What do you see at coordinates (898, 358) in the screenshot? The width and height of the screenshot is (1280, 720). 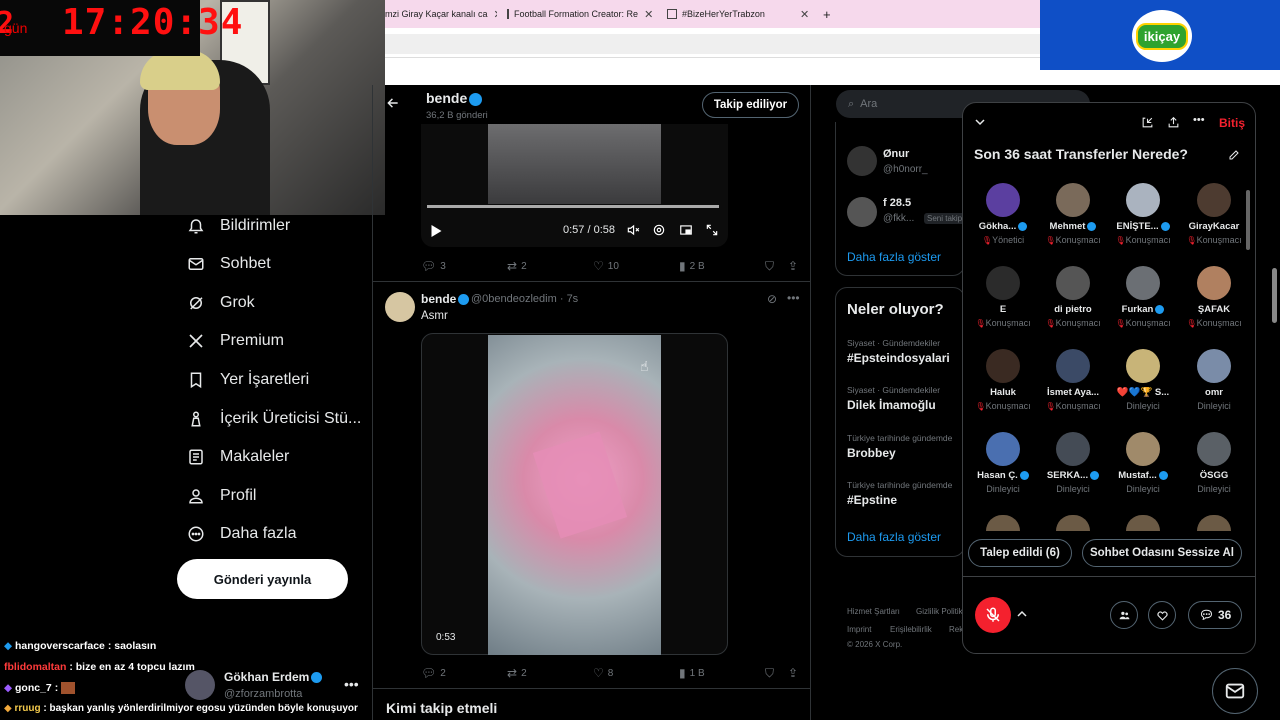 I see `trend-title: #Epsteindosyalari` at bounding box center [898, 358].